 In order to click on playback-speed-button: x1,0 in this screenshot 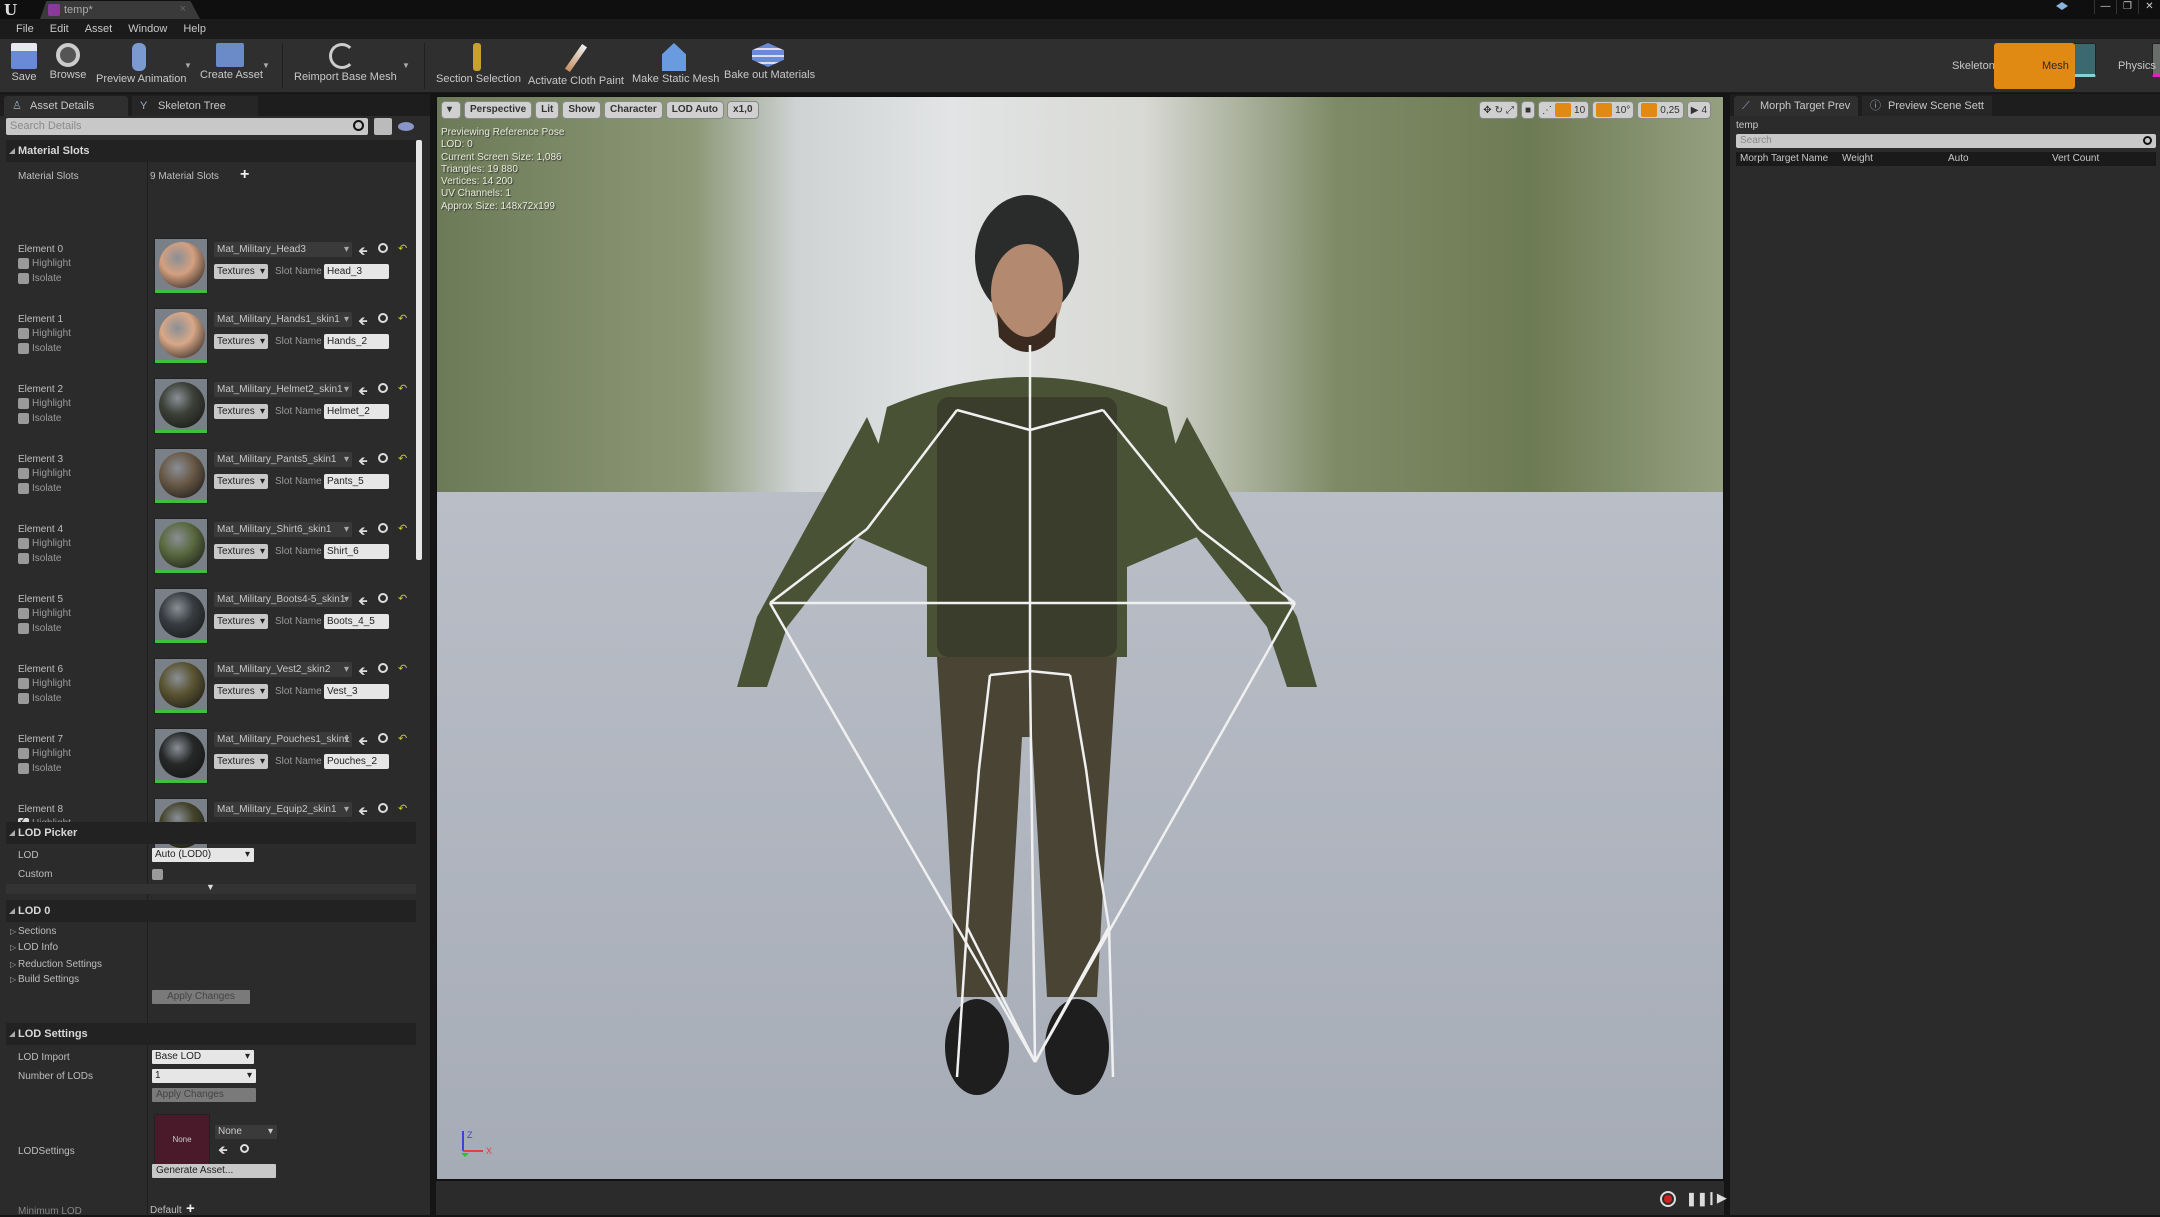, I will do `click(743, 110)`.